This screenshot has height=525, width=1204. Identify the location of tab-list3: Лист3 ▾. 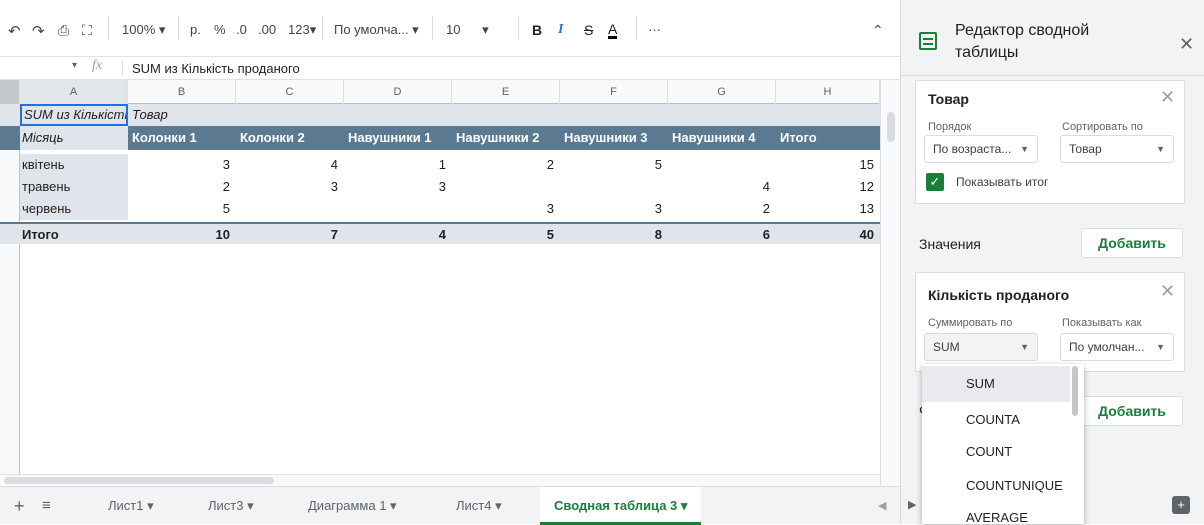
(231, 506).